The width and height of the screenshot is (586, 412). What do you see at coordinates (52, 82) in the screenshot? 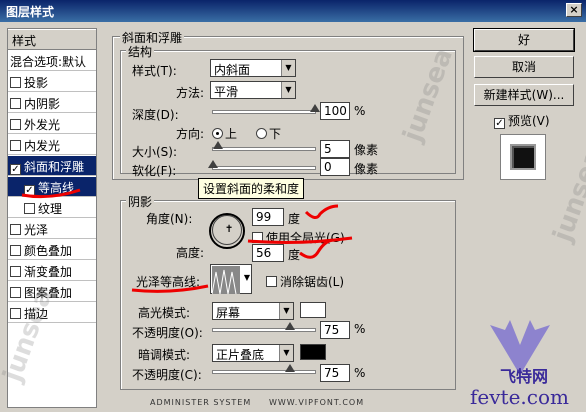
I see `style-list-item: 投影` at bounding box center [52, 82].